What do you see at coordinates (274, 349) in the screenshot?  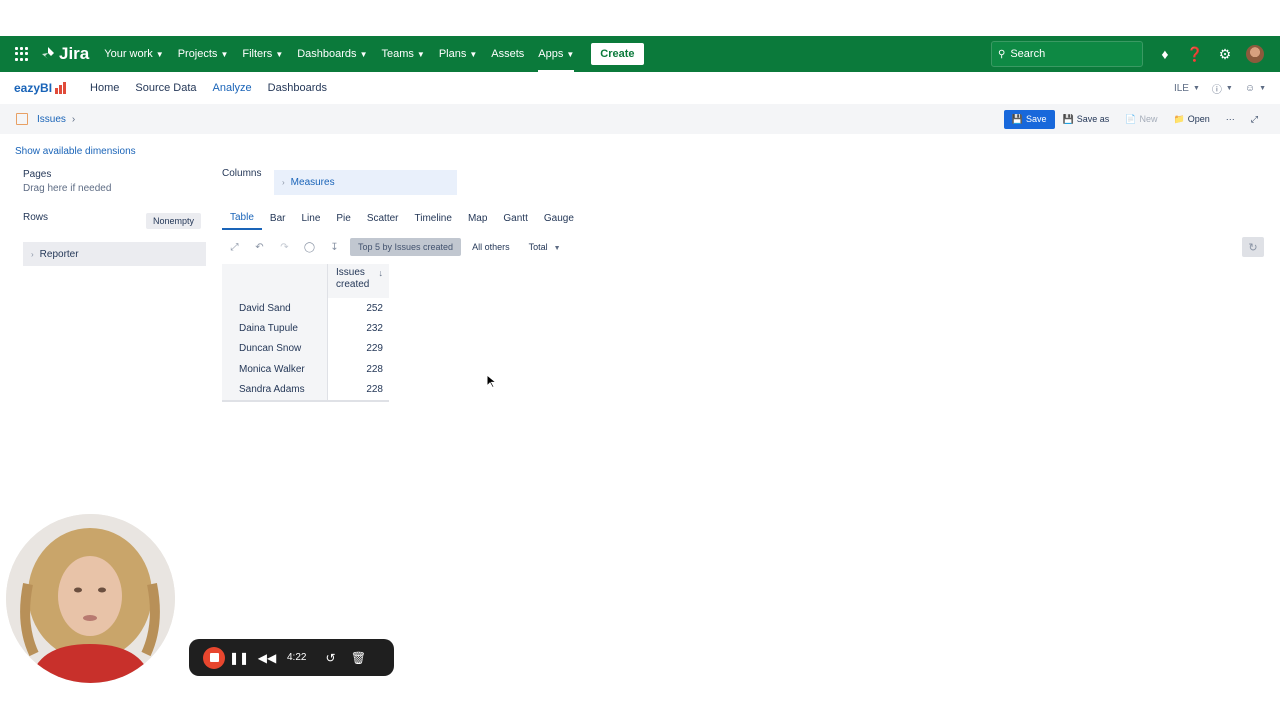 I see `row-header: Duncan Snow` at bounding box center [274, 349].